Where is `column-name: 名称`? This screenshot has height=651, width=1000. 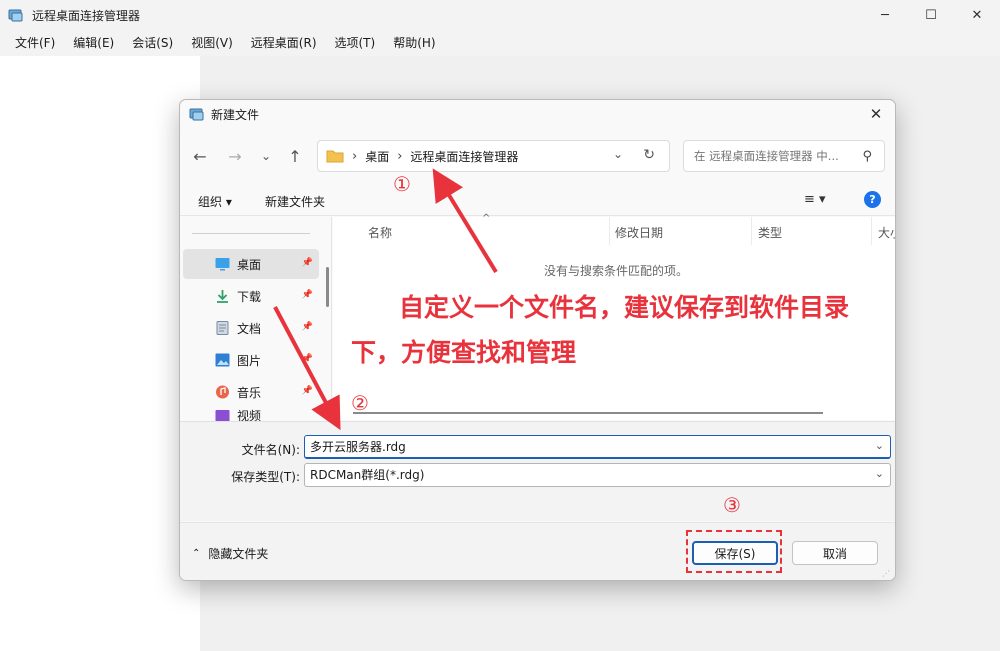 column-name: 名称 is located at coordinates (380, 232).